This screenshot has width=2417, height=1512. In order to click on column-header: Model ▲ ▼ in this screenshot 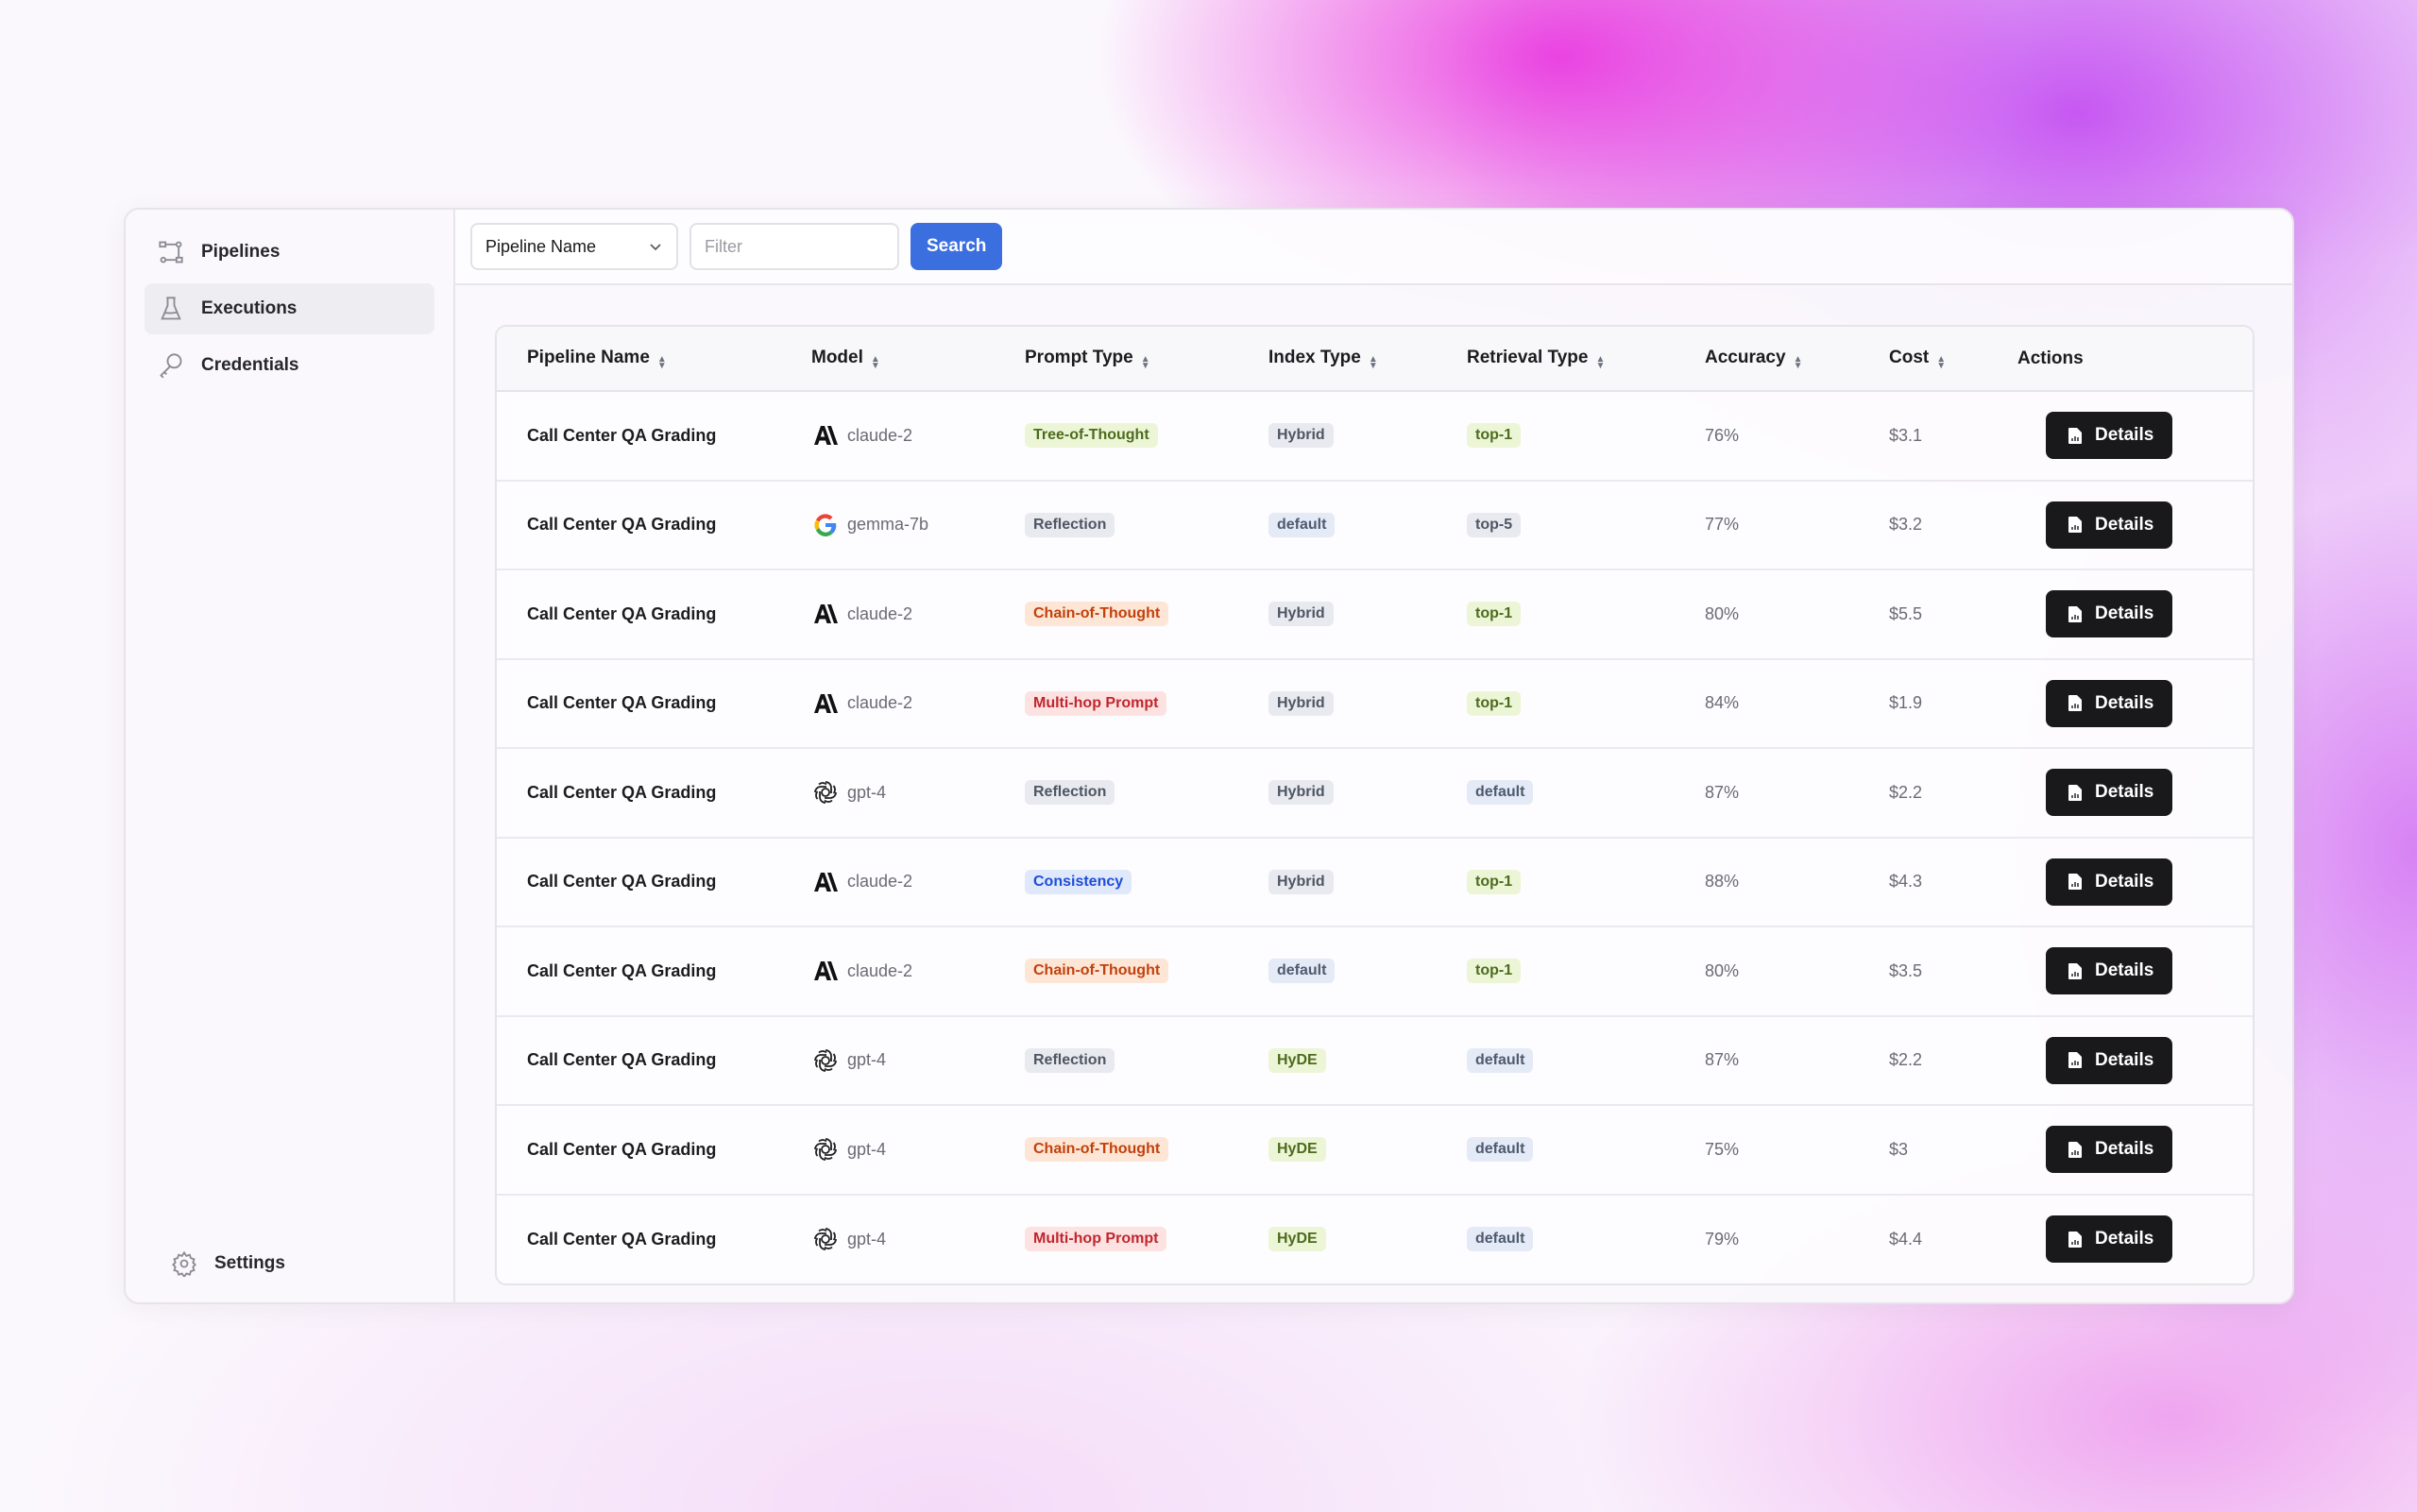, I will do `click(918, 359)`.